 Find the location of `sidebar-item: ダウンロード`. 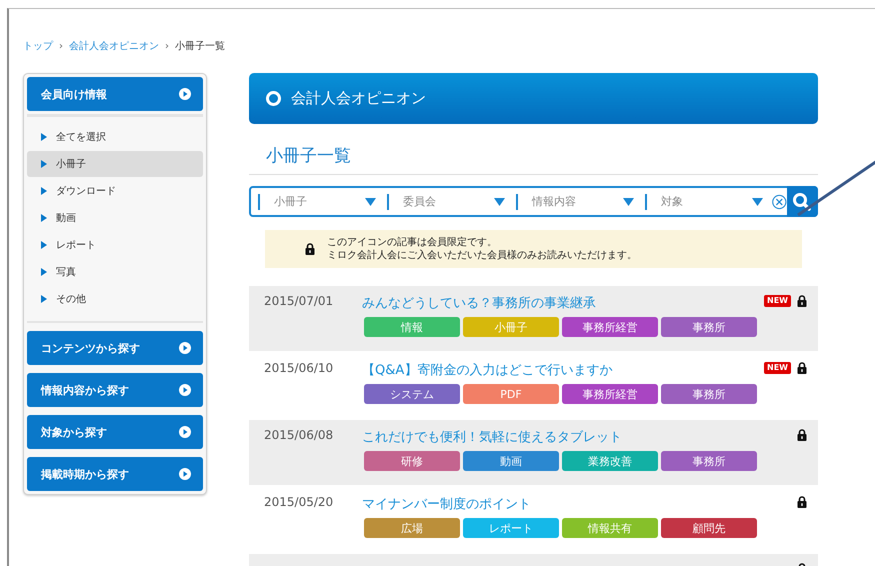

sidebar-item: ダウンロード is located at coordinates (115, 191).